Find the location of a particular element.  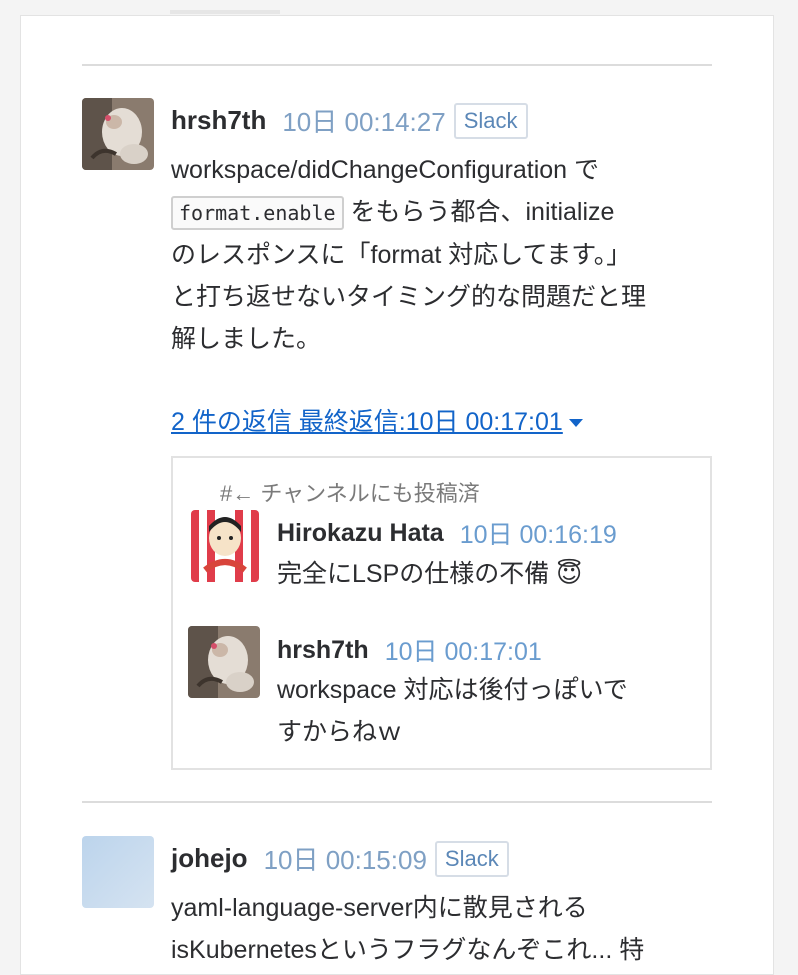

reply-author-name: hrsh7th is located at coordinates (323, 650).